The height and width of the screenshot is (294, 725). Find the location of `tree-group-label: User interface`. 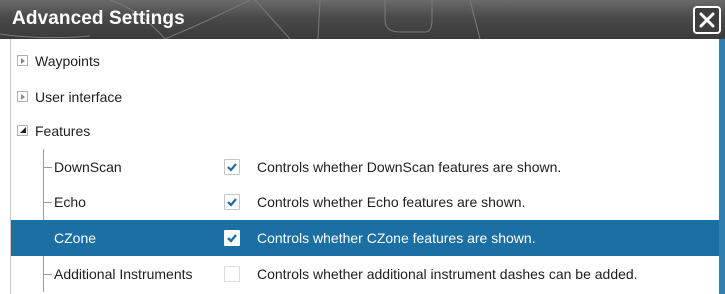

tree-group-label: User interface is located at coordinates (79, 97).